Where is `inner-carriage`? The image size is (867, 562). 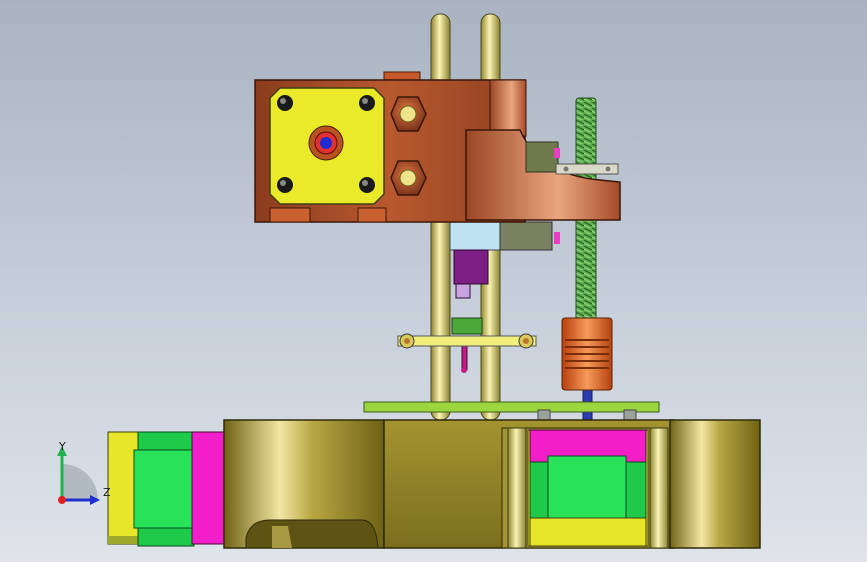
inner-carriage is located at coordinates (501, 296).